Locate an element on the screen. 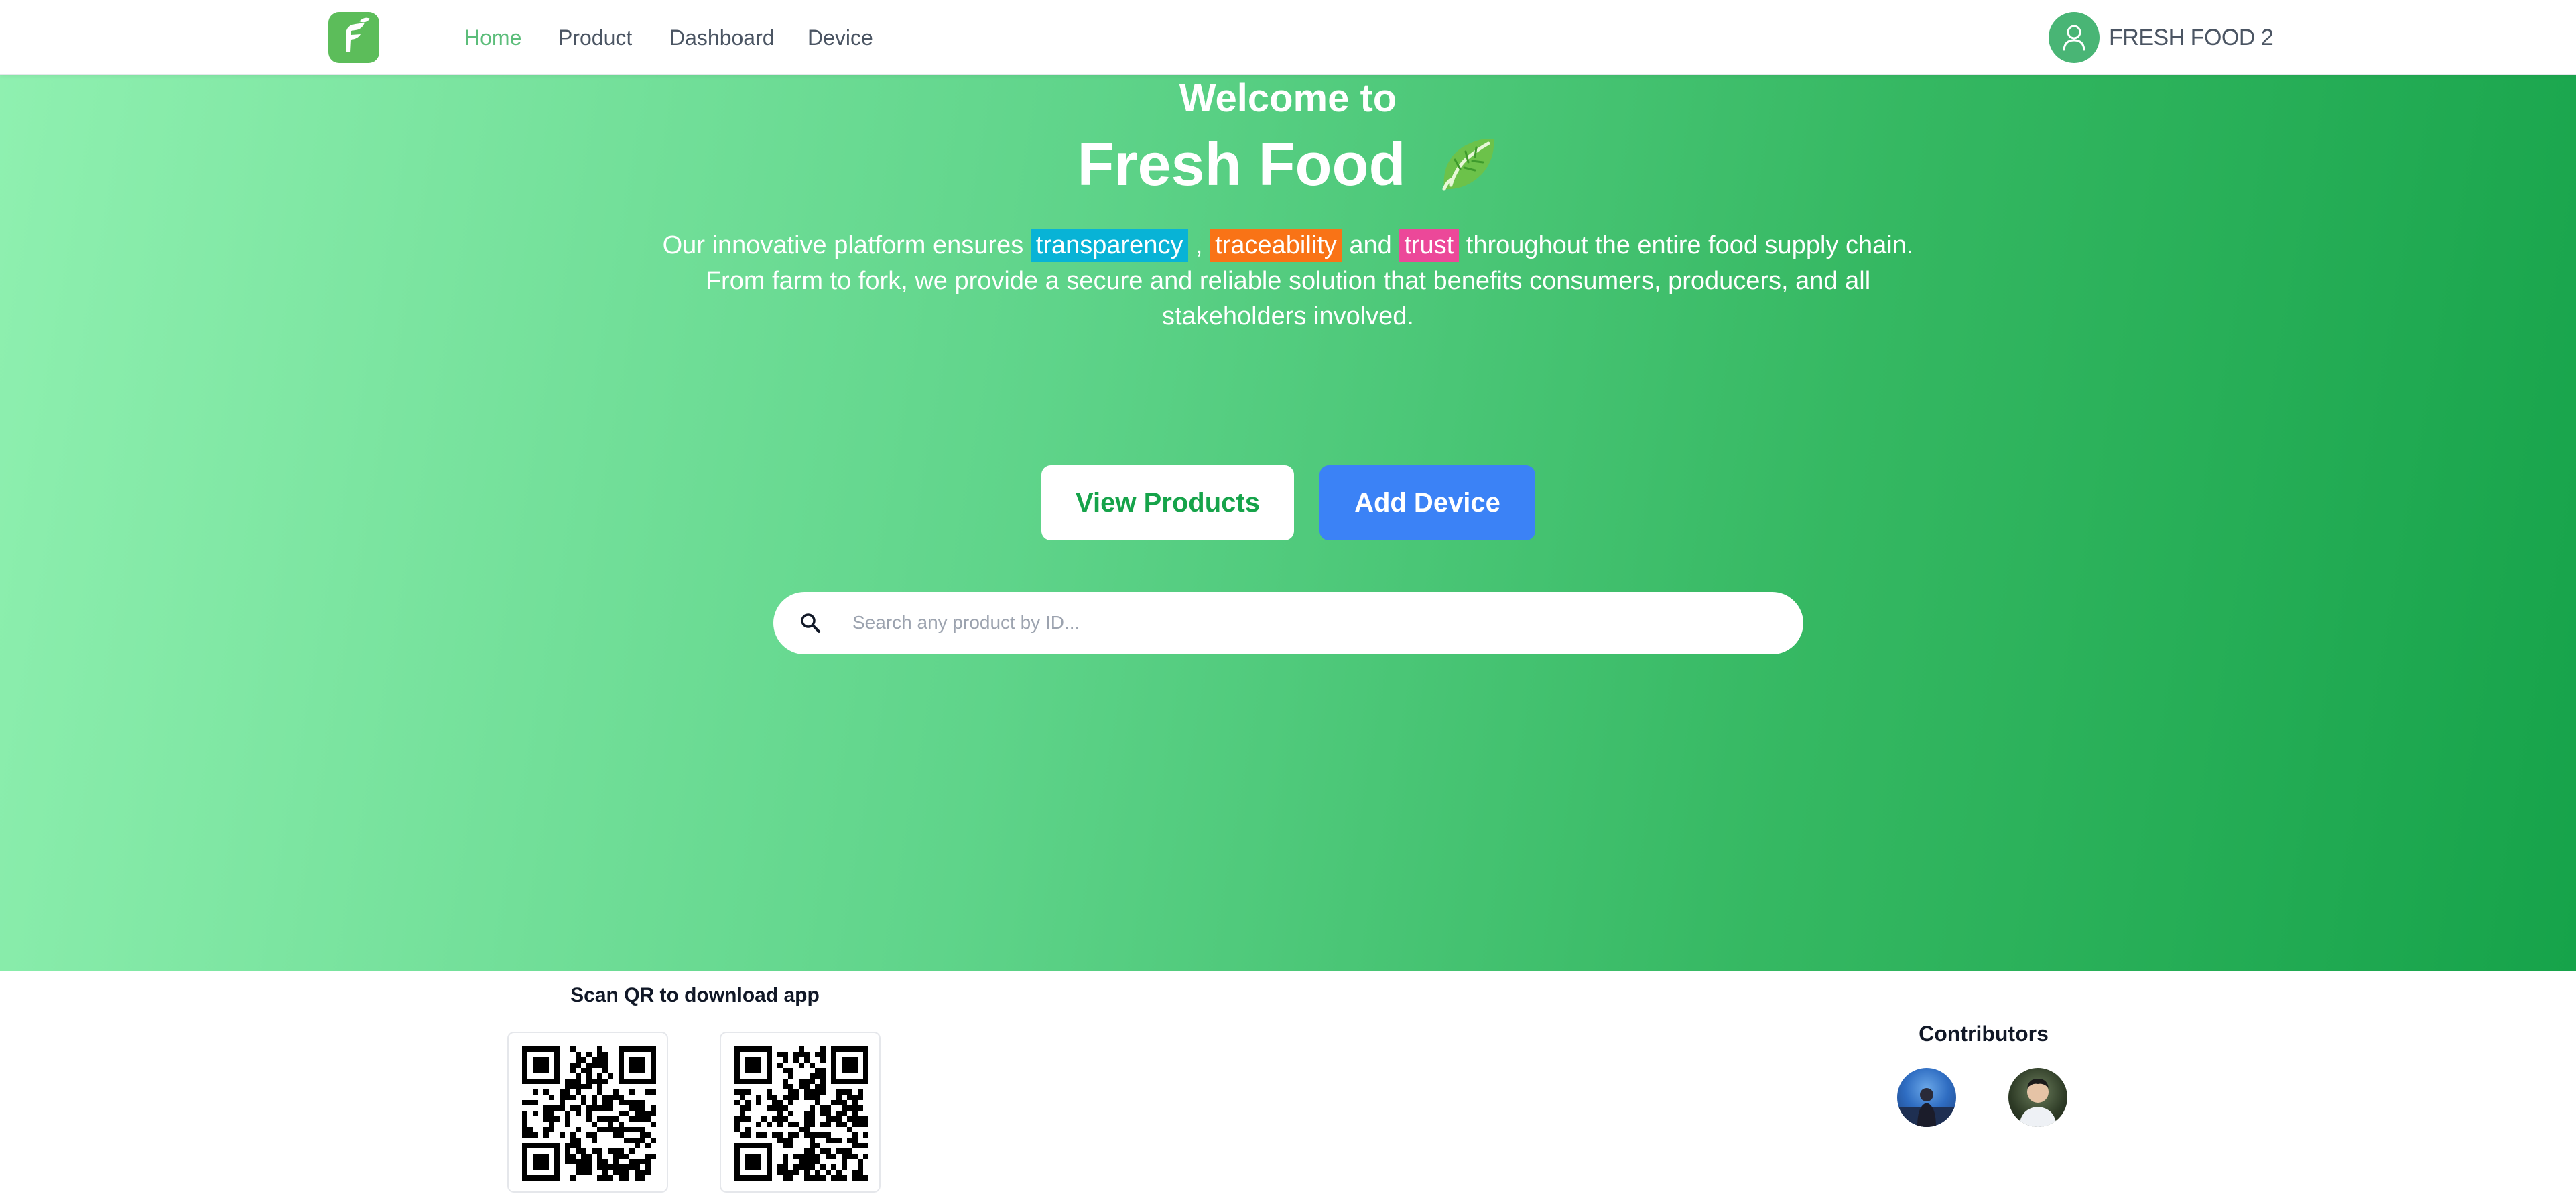  user-name: FRESH FOOD 2 is located at coordinates (2191, 37).